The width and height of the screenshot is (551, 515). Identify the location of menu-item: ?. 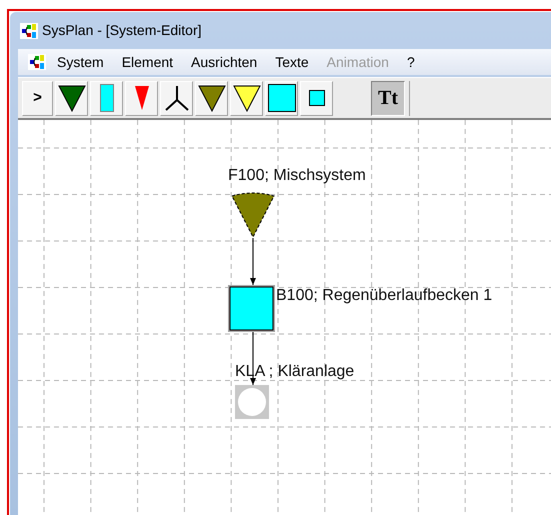
(411, 62).